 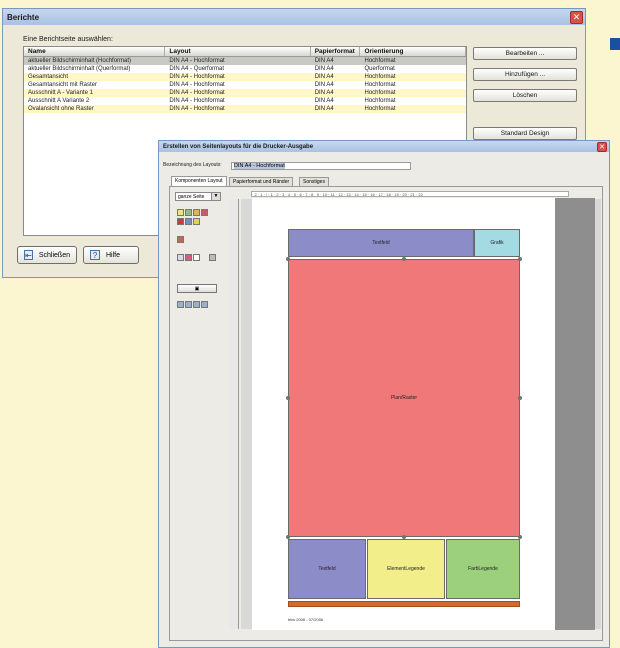 I want to click on cell-orientation: Querformat, so click(x=379, y=69).